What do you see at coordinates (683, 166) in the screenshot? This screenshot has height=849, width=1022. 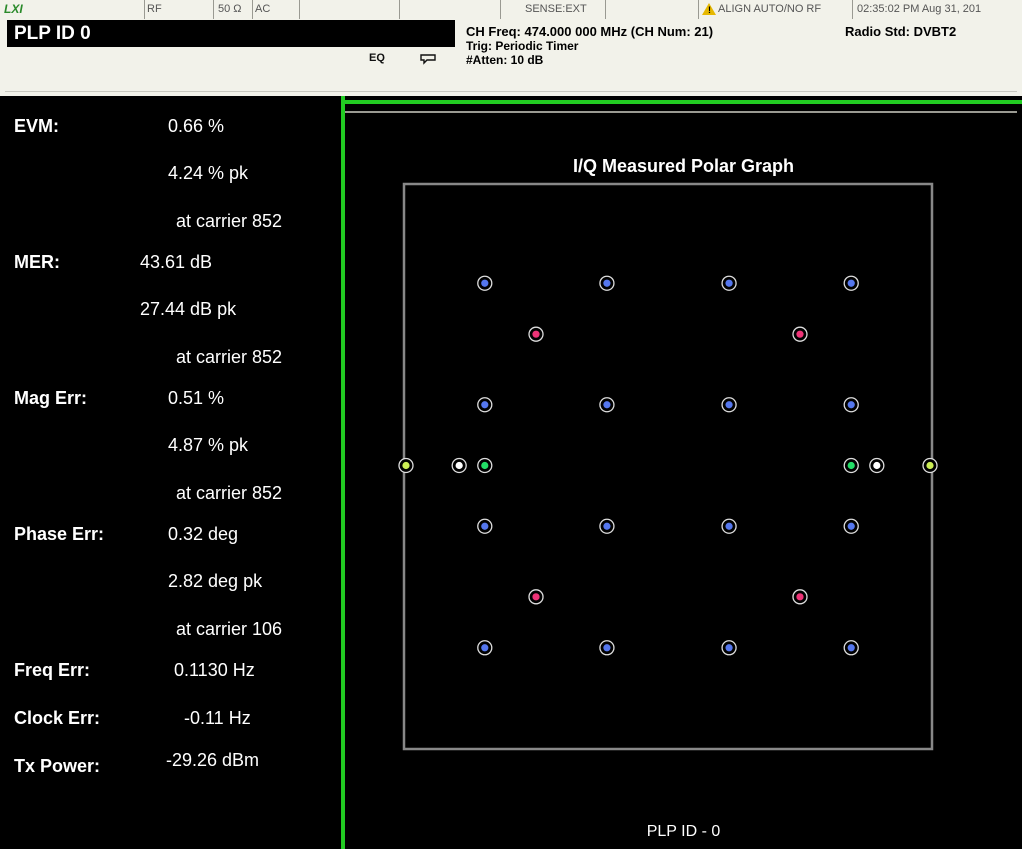 I see `plot-title: I/Q Measured Polar Graph` at bounding box center [683, 166].